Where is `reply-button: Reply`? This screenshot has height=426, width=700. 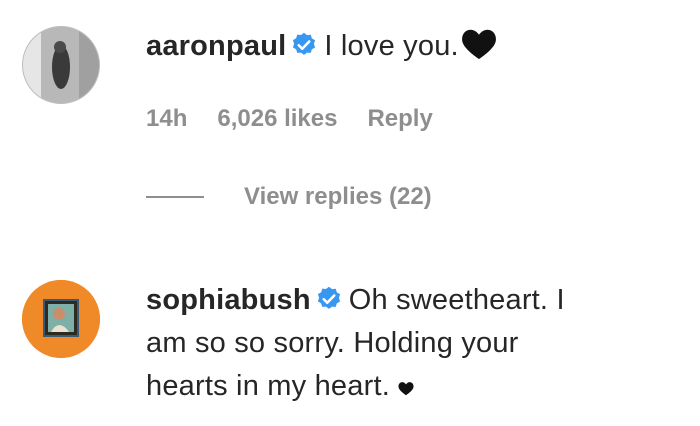
reply-button: Reply is located at coordinates (399, 119).